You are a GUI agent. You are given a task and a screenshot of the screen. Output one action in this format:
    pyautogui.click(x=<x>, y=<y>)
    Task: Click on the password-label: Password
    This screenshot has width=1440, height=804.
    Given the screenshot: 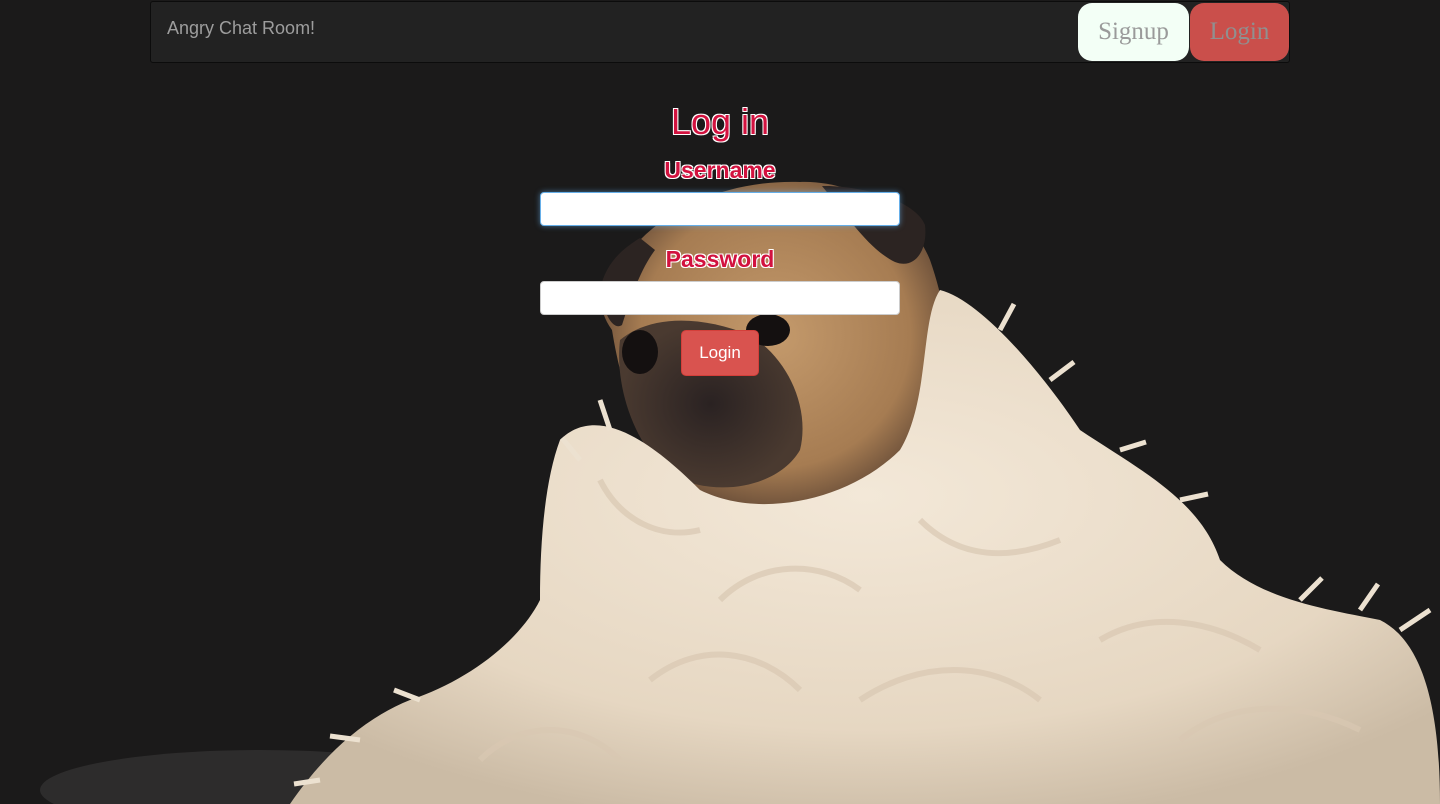 What is the action you would take?
    pyautogui.click(x=720, y=259)
    